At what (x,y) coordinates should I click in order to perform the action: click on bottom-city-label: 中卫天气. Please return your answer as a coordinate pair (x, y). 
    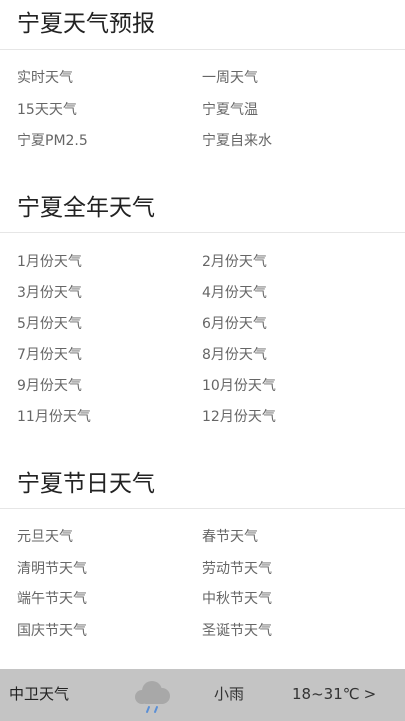
    Looking at the image, I should click on (39, 694).